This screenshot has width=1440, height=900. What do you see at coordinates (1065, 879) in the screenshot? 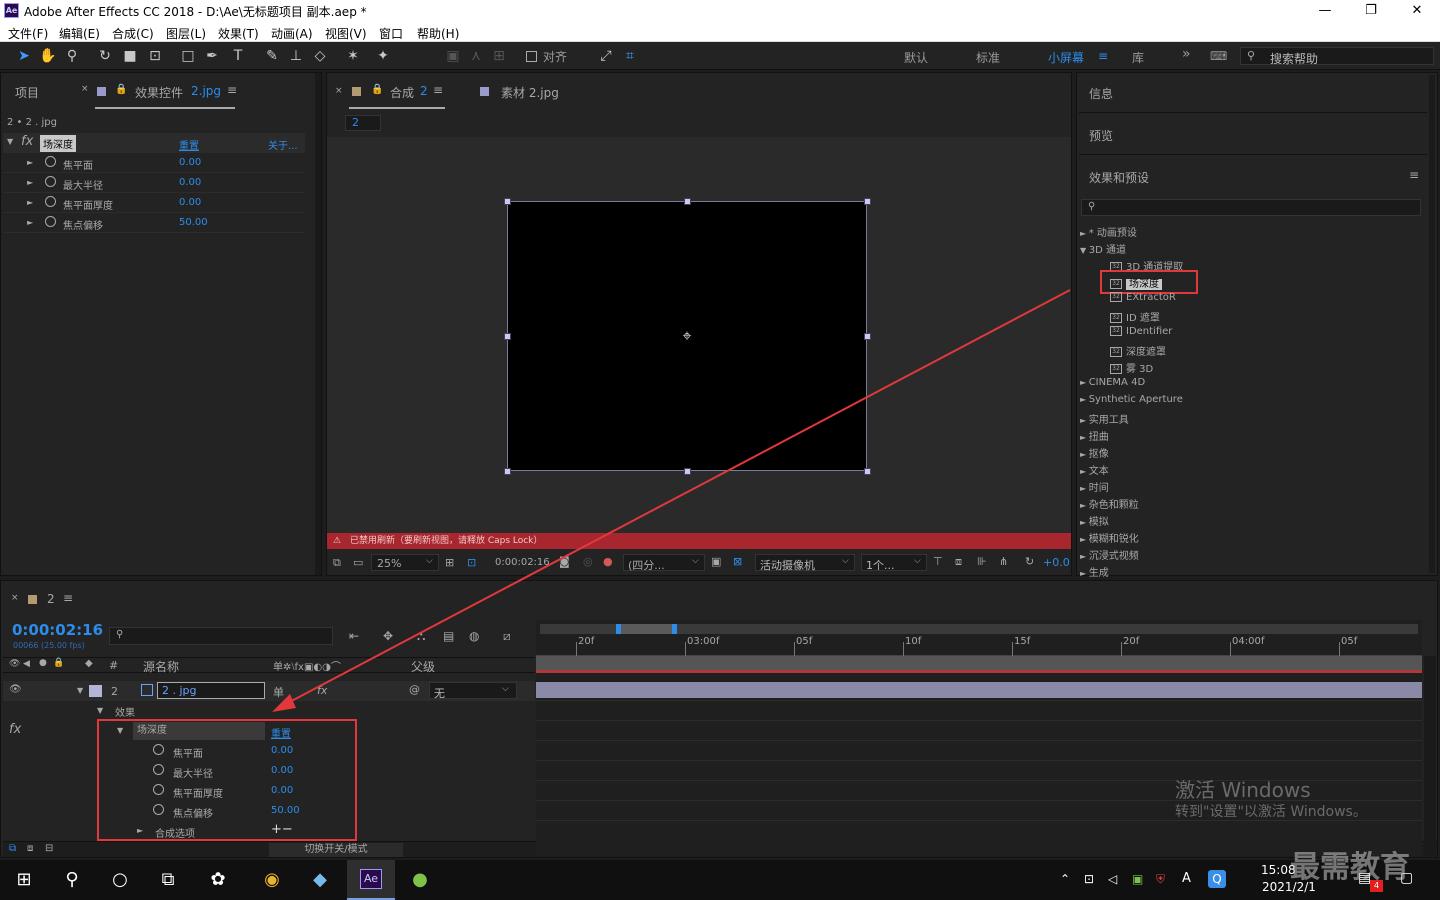
I see `tray-expand-icon: ⌃` at bounding box center [1065, 879].